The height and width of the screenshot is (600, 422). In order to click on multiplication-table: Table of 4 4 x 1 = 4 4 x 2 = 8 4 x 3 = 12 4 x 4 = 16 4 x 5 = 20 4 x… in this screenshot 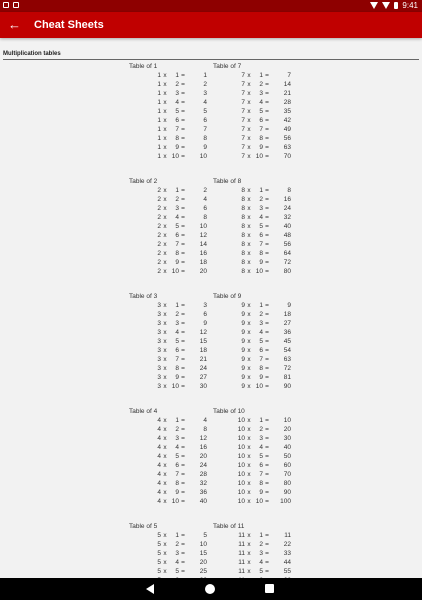, I will do `click(171, 456)`.